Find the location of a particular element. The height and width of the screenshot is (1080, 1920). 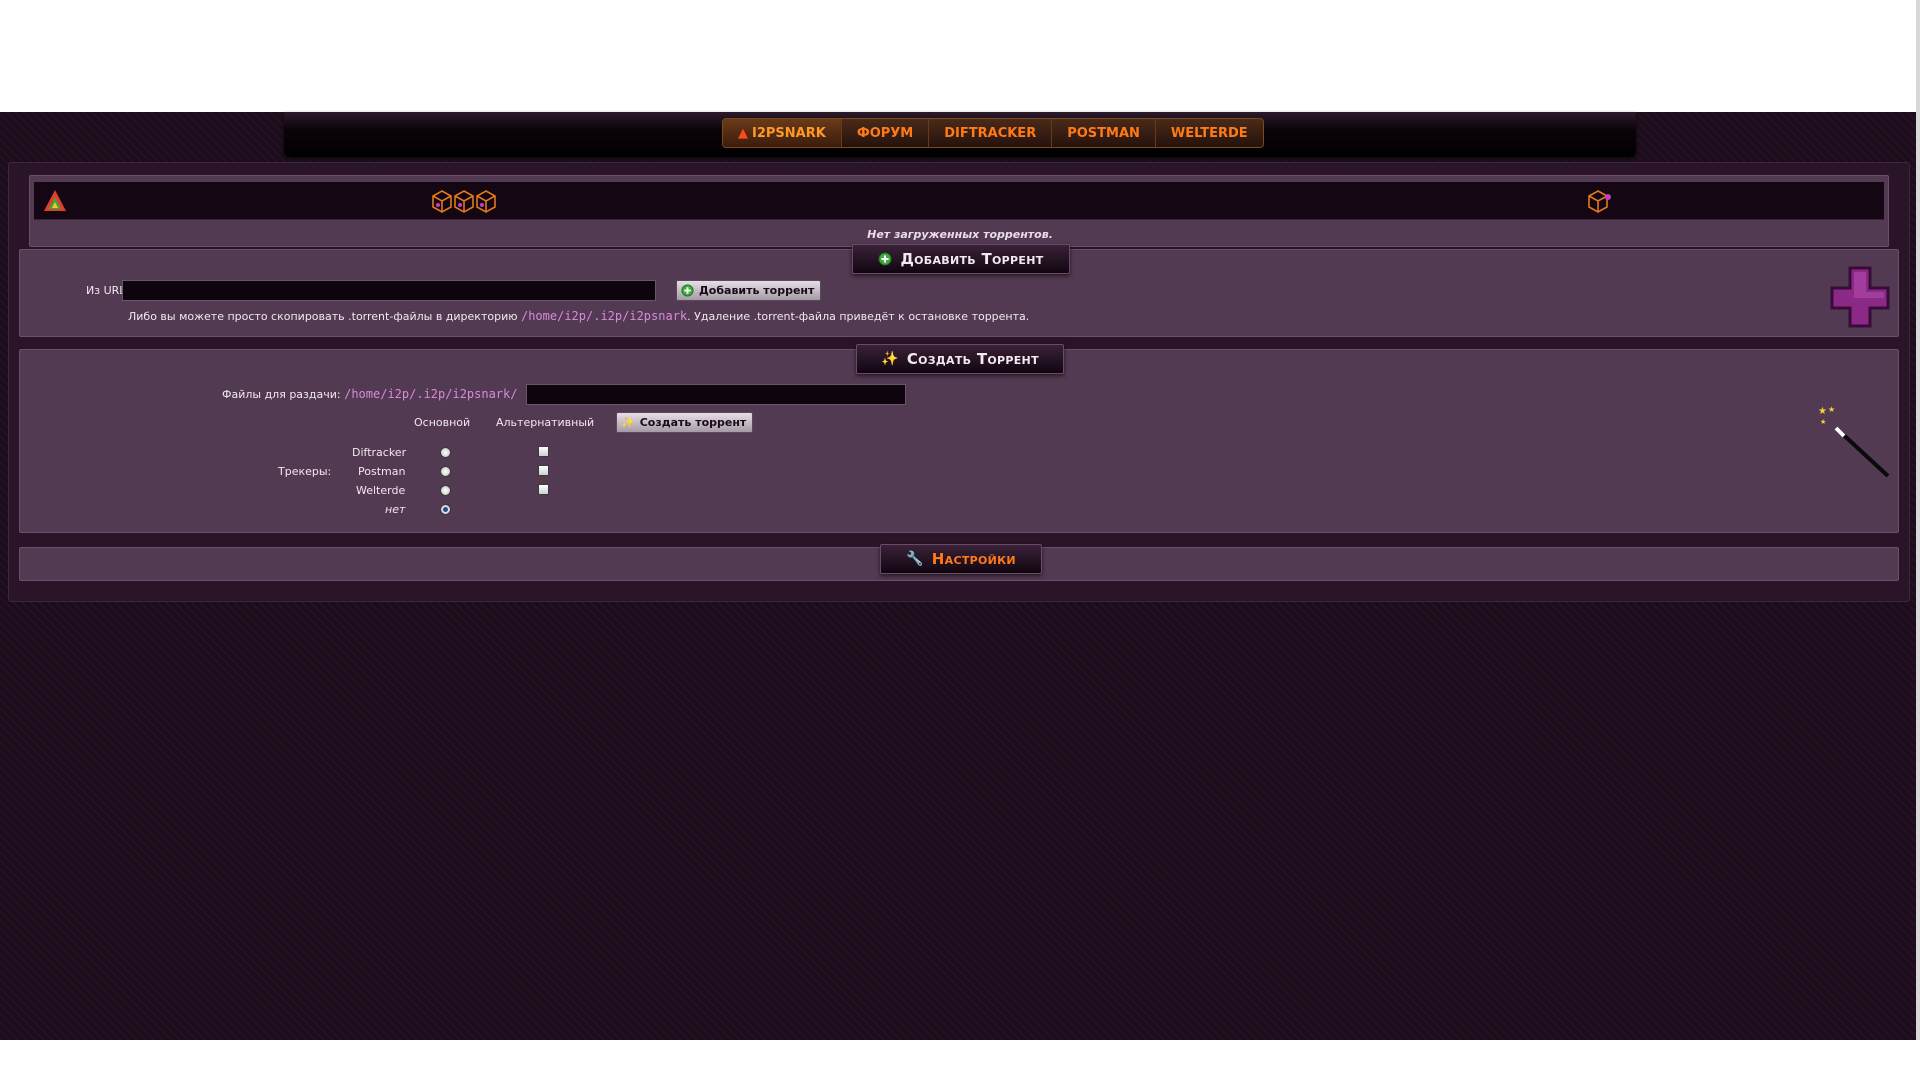

tracker-none-primary-radio is located at coordinates (445, 509).